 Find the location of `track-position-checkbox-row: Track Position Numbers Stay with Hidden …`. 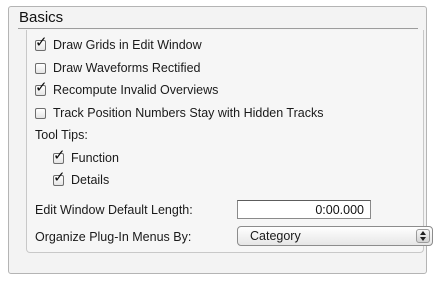

track-position-checkbox-row: Track Position Numbers Stay with Hidden … is located at coordinates (179, 113).